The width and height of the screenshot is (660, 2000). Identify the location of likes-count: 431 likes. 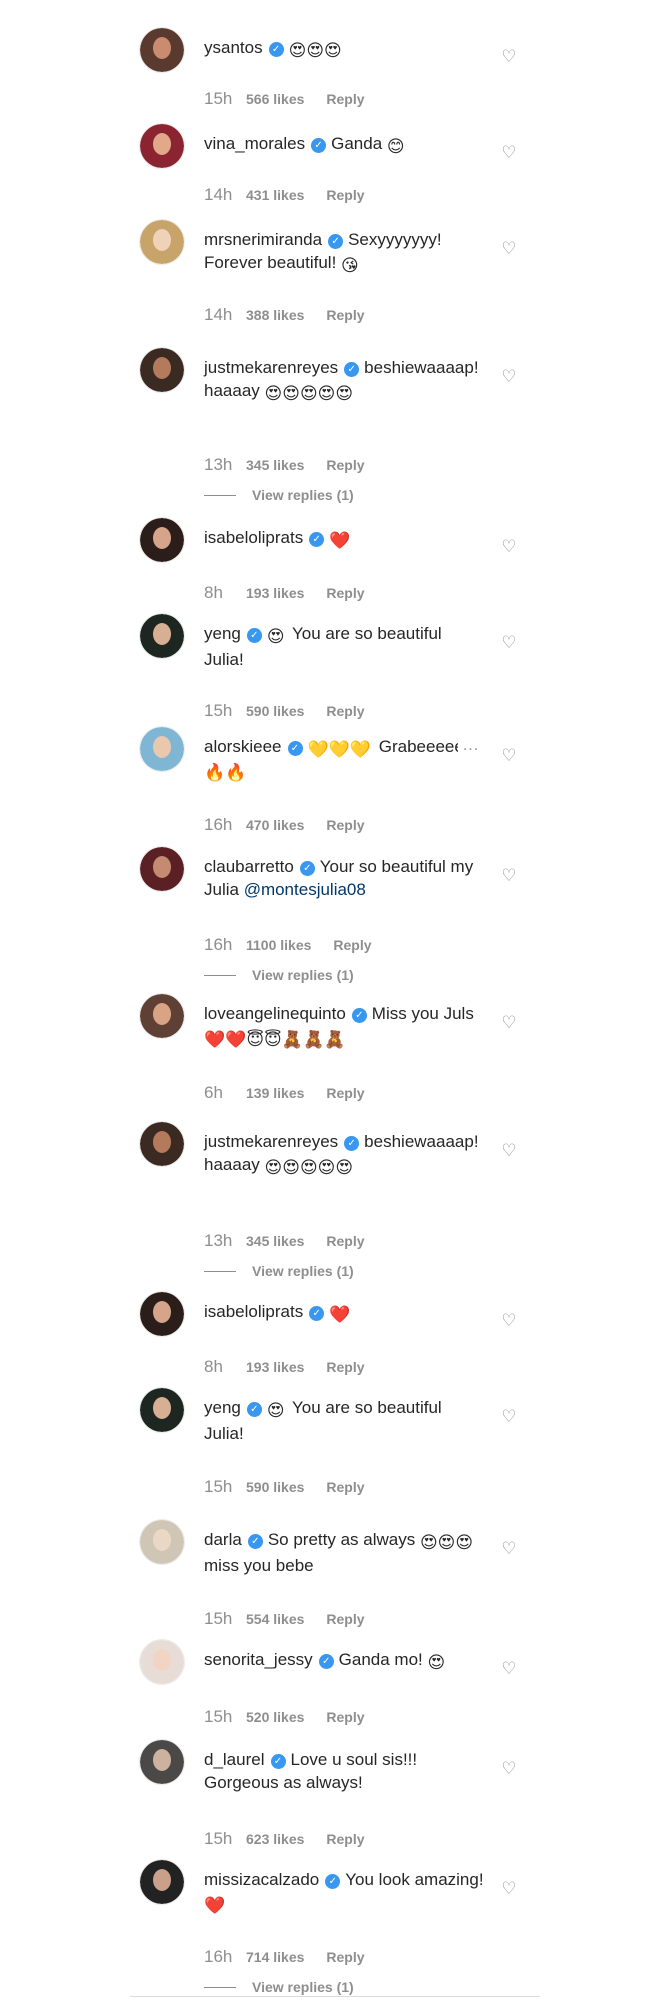
(275, 195).